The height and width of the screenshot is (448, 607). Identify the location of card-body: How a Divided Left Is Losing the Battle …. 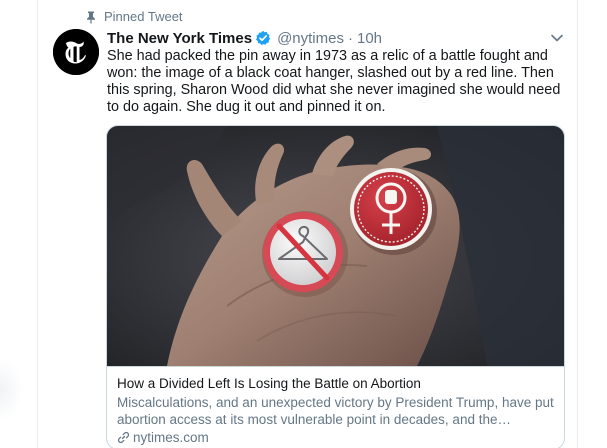
(335, 407).